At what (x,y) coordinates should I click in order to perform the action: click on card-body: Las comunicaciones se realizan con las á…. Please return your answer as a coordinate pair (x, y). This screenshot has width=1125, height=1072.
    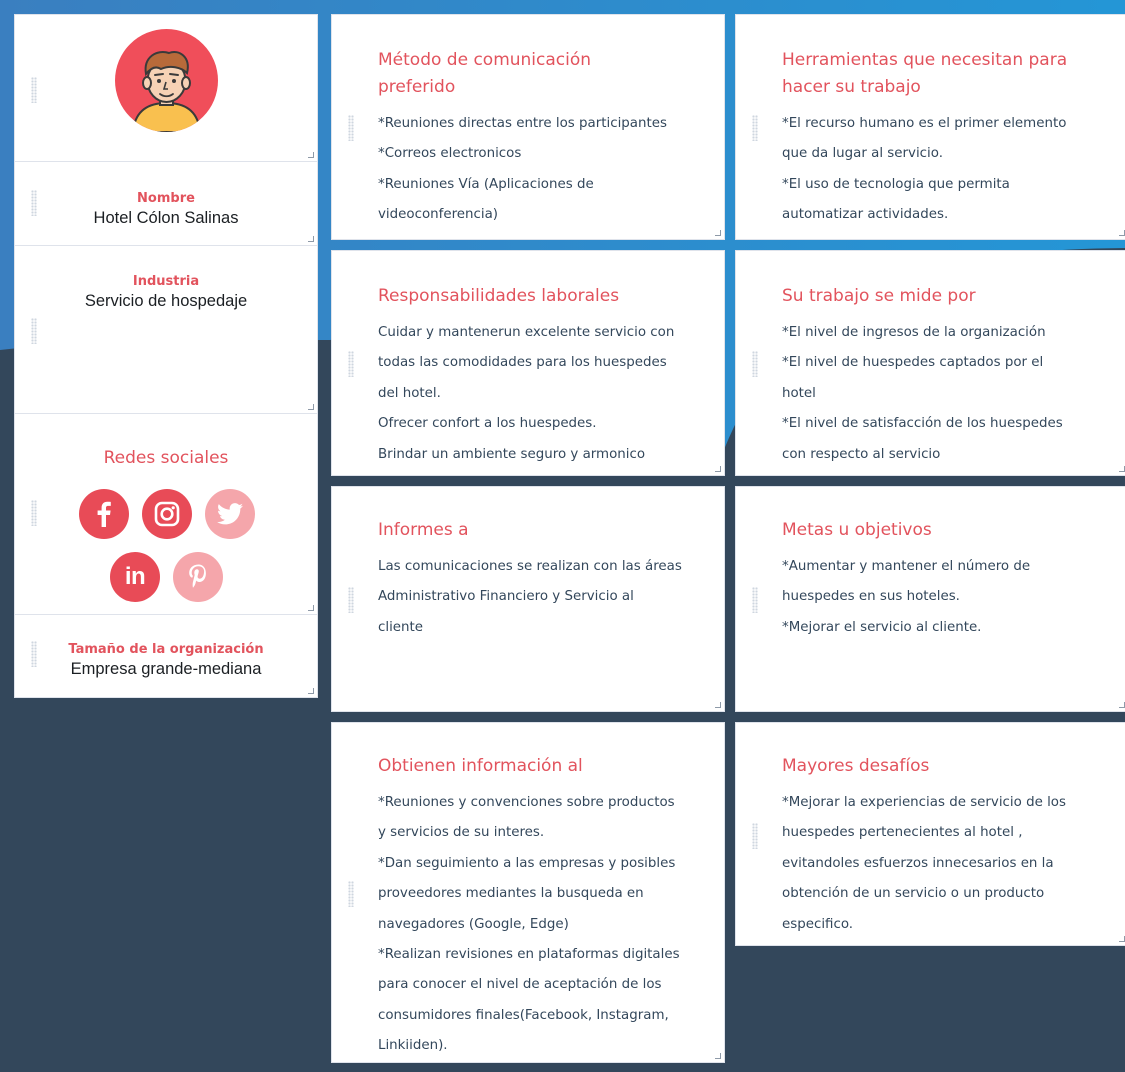
    Looking at the image, I should click on (544, 597).